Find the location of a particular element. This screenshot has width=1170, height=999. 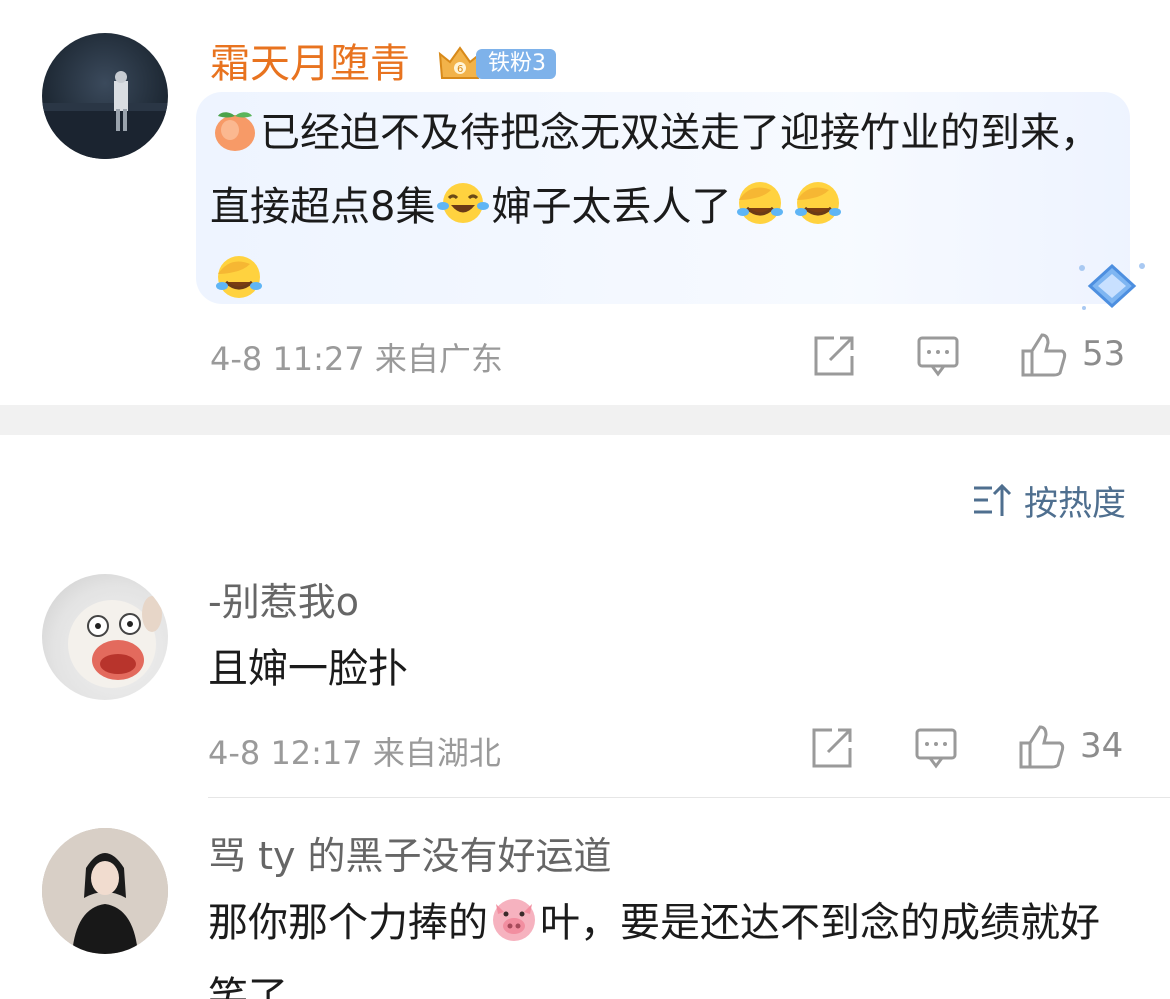

like-count: 34 is located at coordinates (1102, 746).